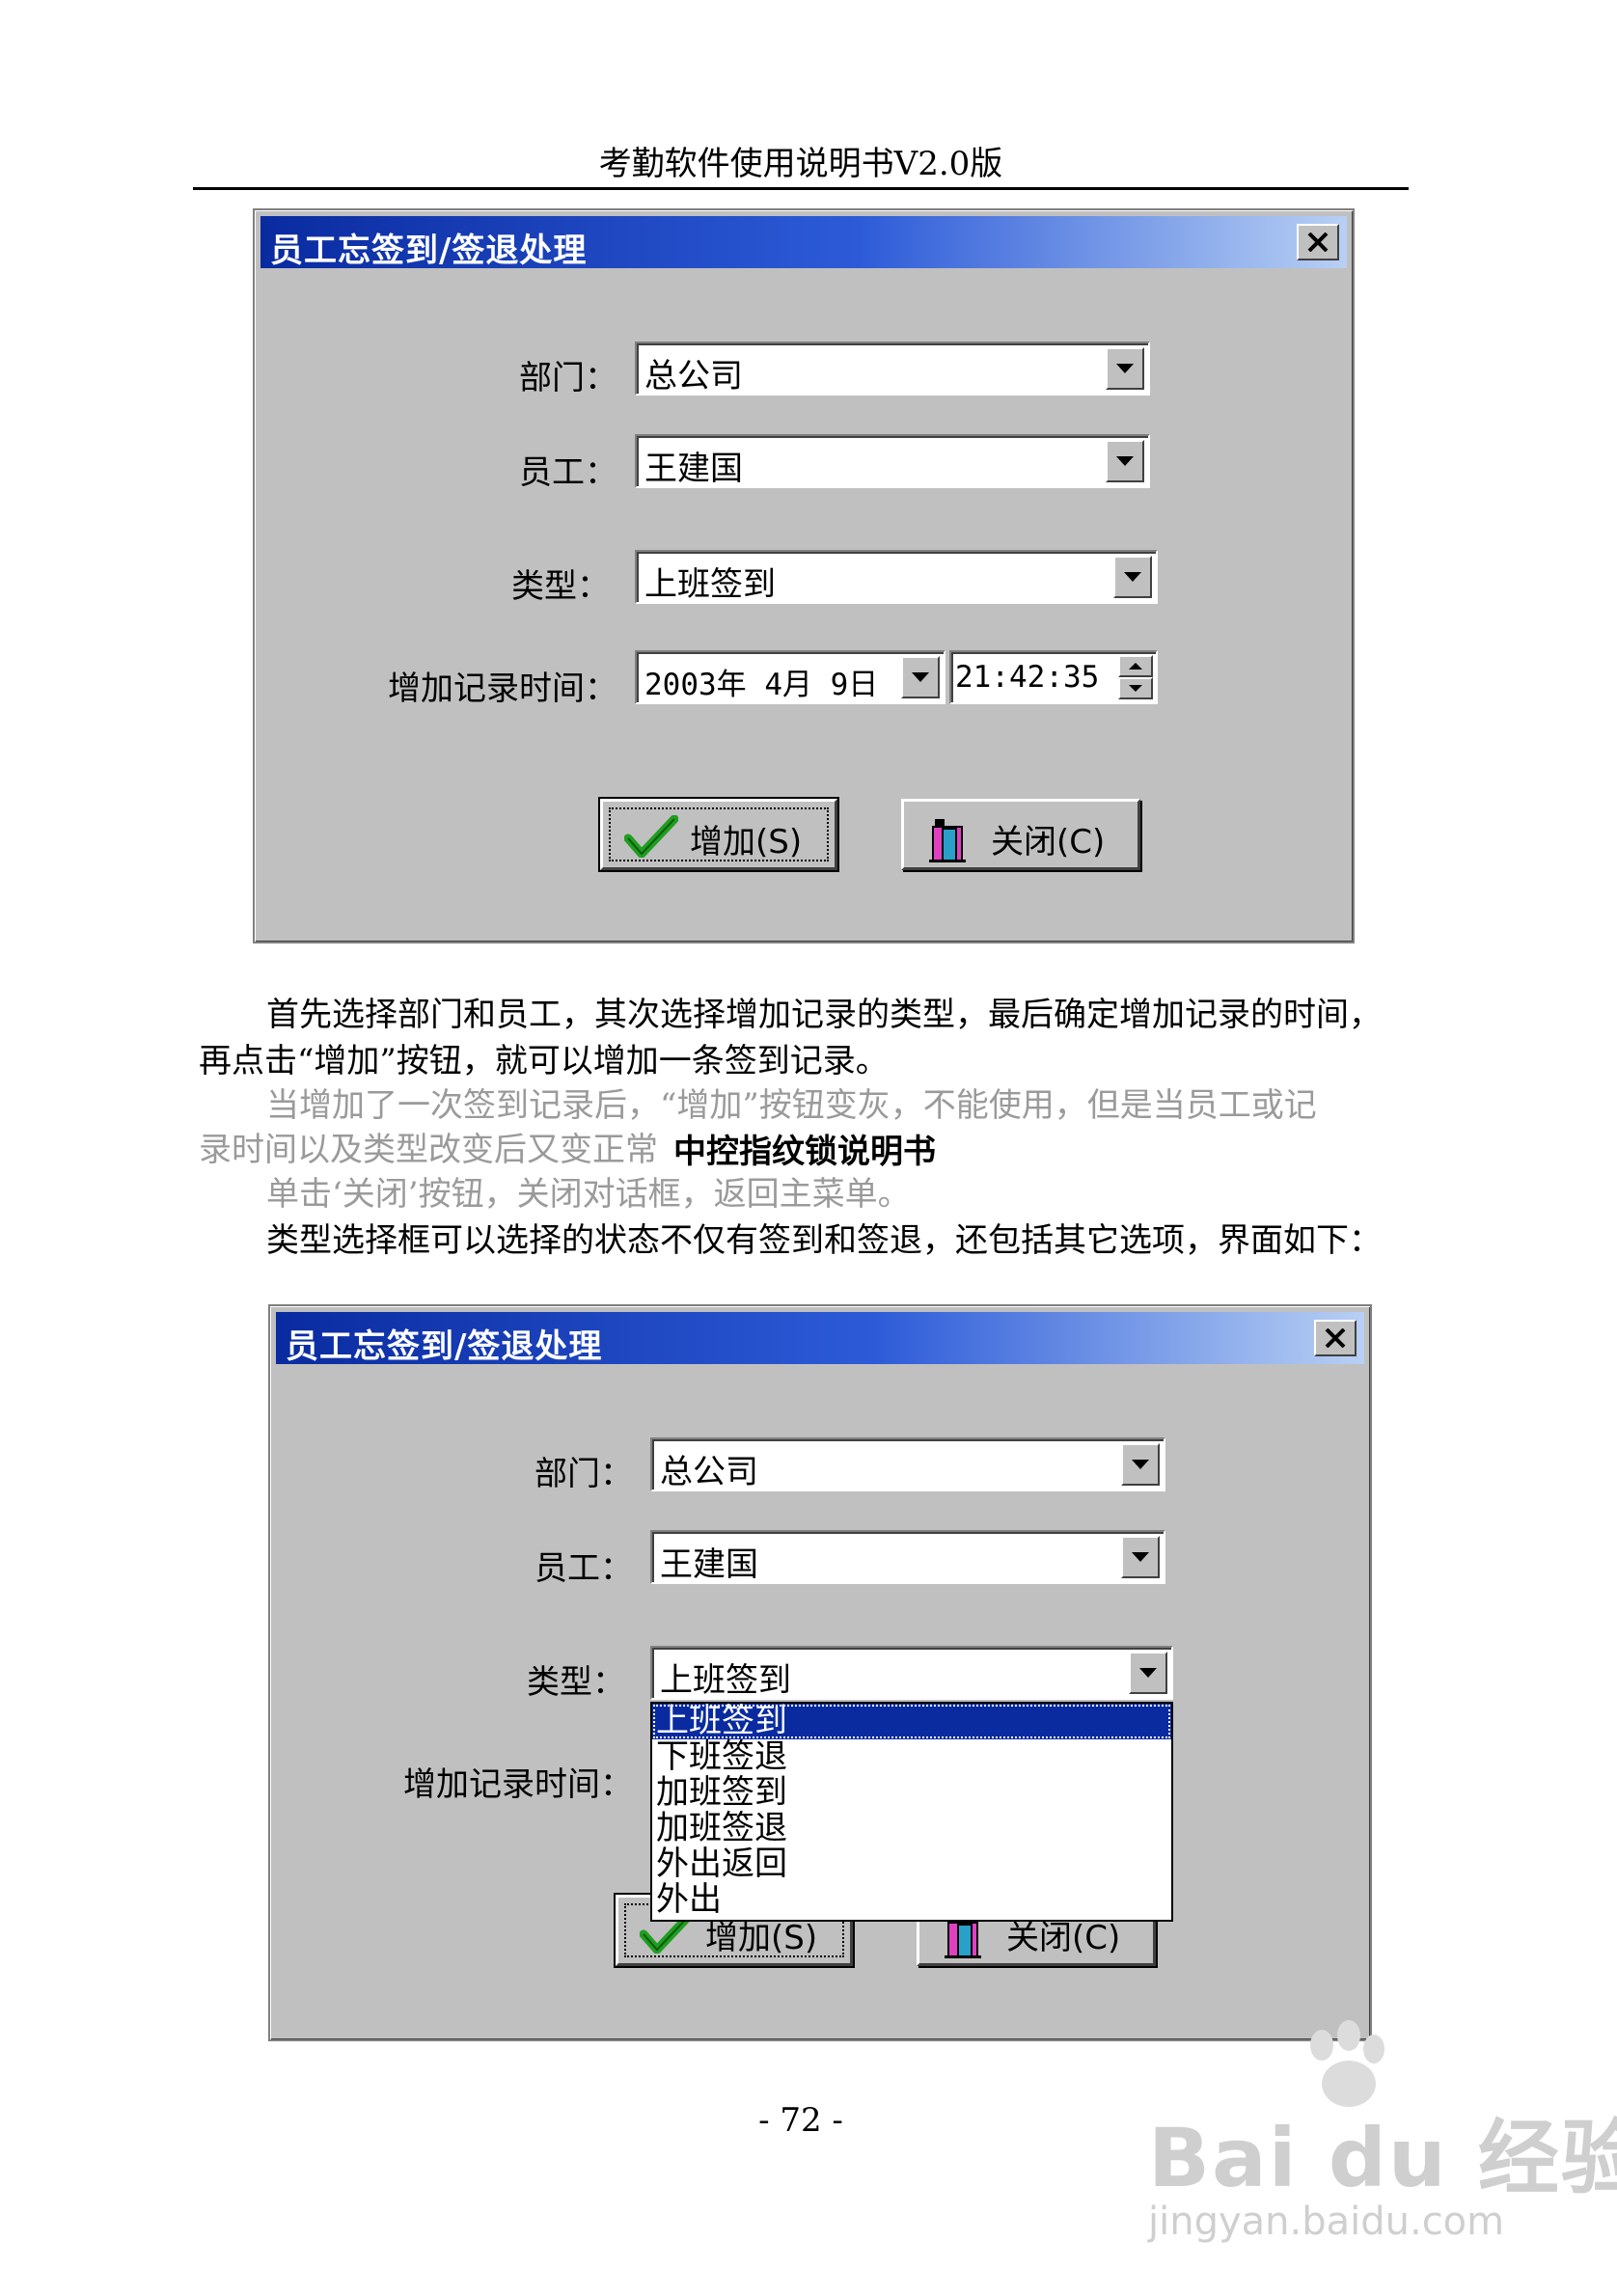 The height and width of the screenshot is (2296, 1617). I want to click on date-picker: 2003年 4月 9日, so click(790, 677).